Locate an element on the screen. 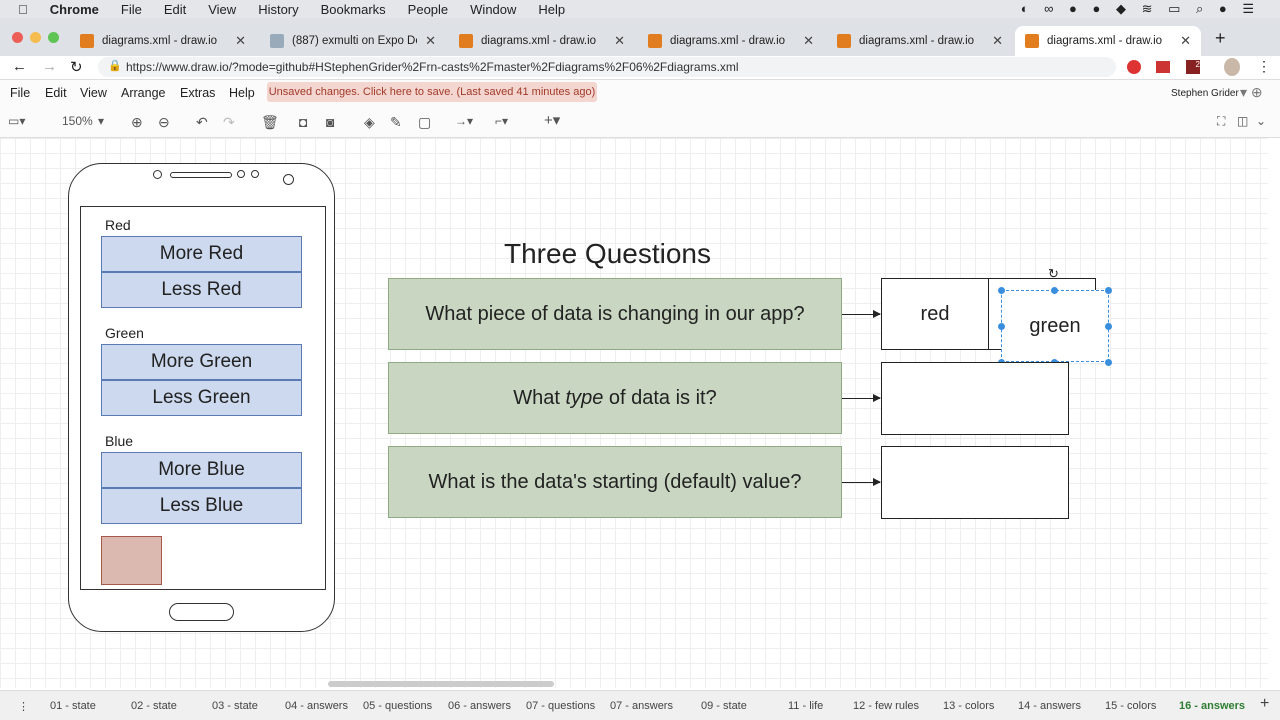  less-red-button: Less Red is located at coordinates (201, 290).